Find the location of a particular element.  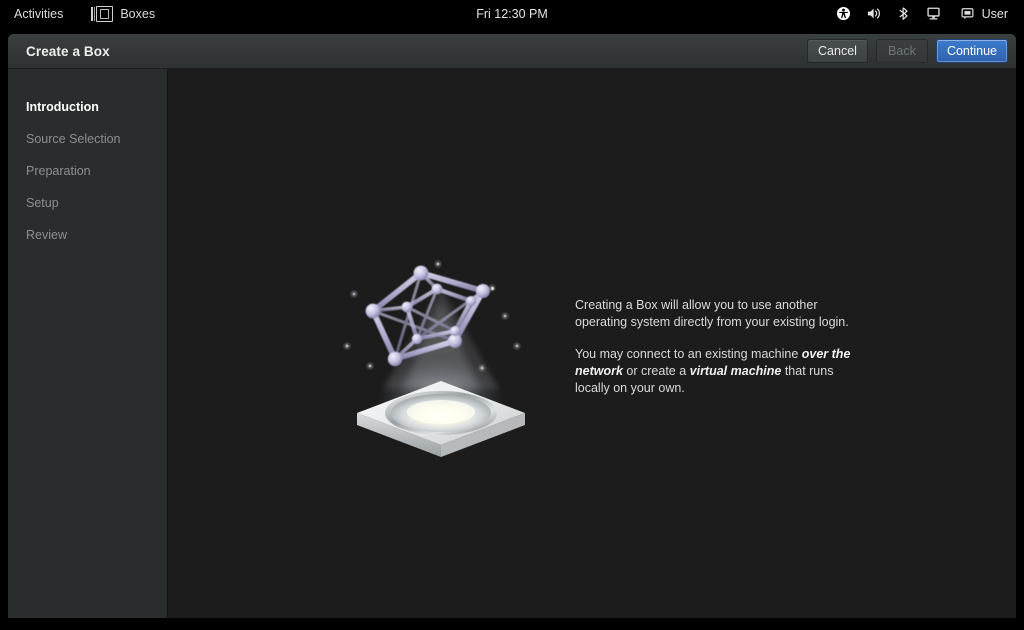

tesseract-wireframe-icon is located at coordinates (427, 316).